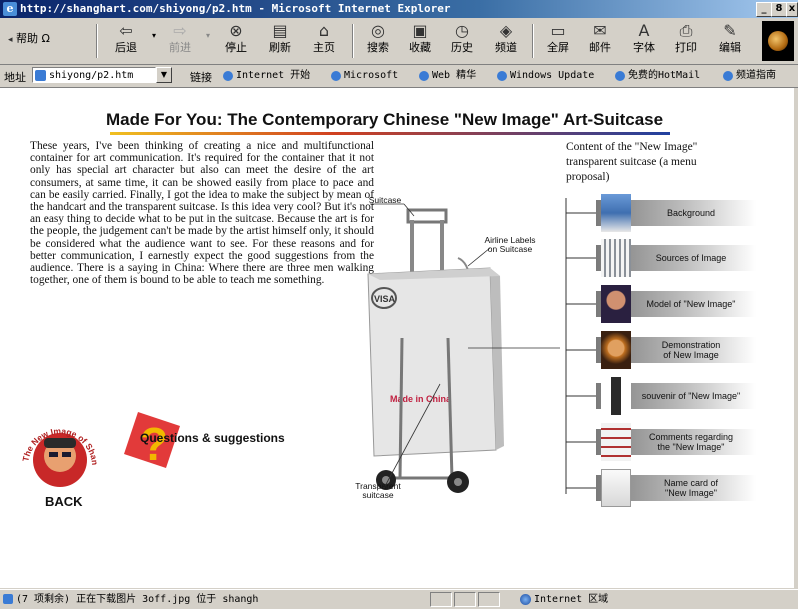 Image resolution: width=798 pixels, height=609 pixels. What do you see at coordinates (676, 350) in the screenshot?
I see `menu-item-demonstration: Demonstration of New Image` at bounding box center [676, 350].